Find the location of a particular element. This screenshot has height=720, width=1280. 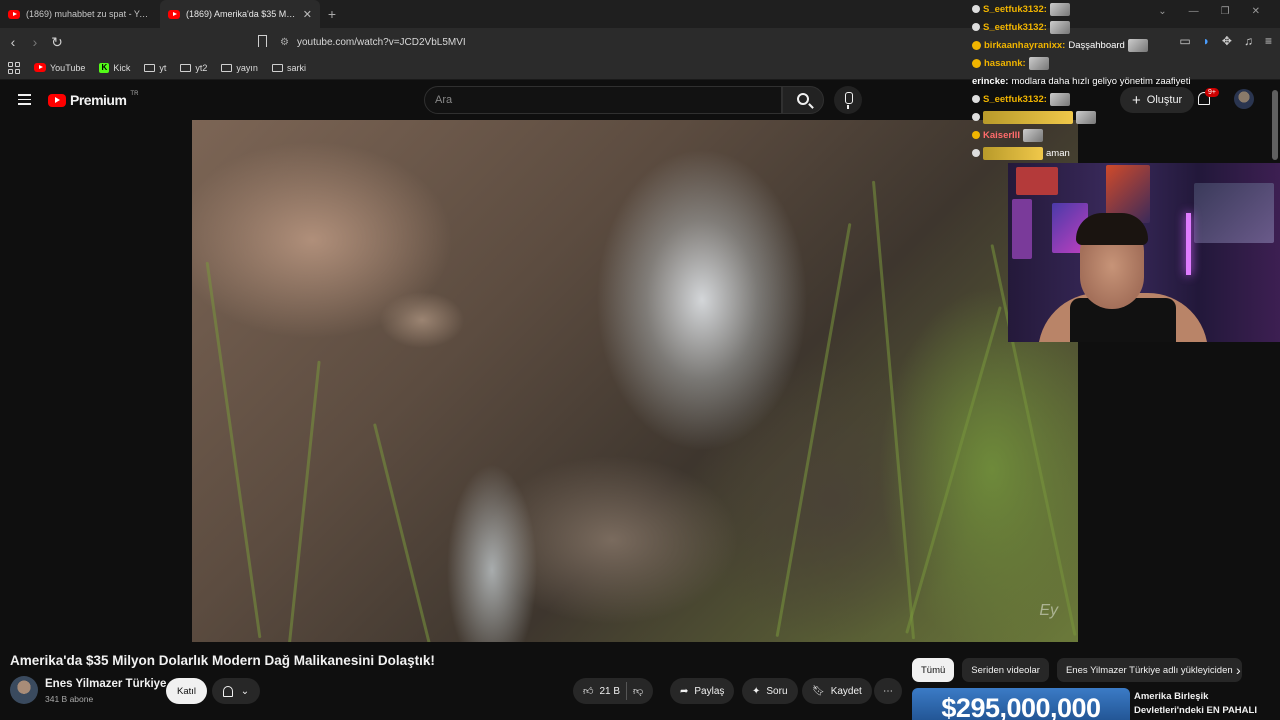

browser-tab-active: (1869) Amerika'da $35 Milyon D ✕ is located at coordinates (240, 14).